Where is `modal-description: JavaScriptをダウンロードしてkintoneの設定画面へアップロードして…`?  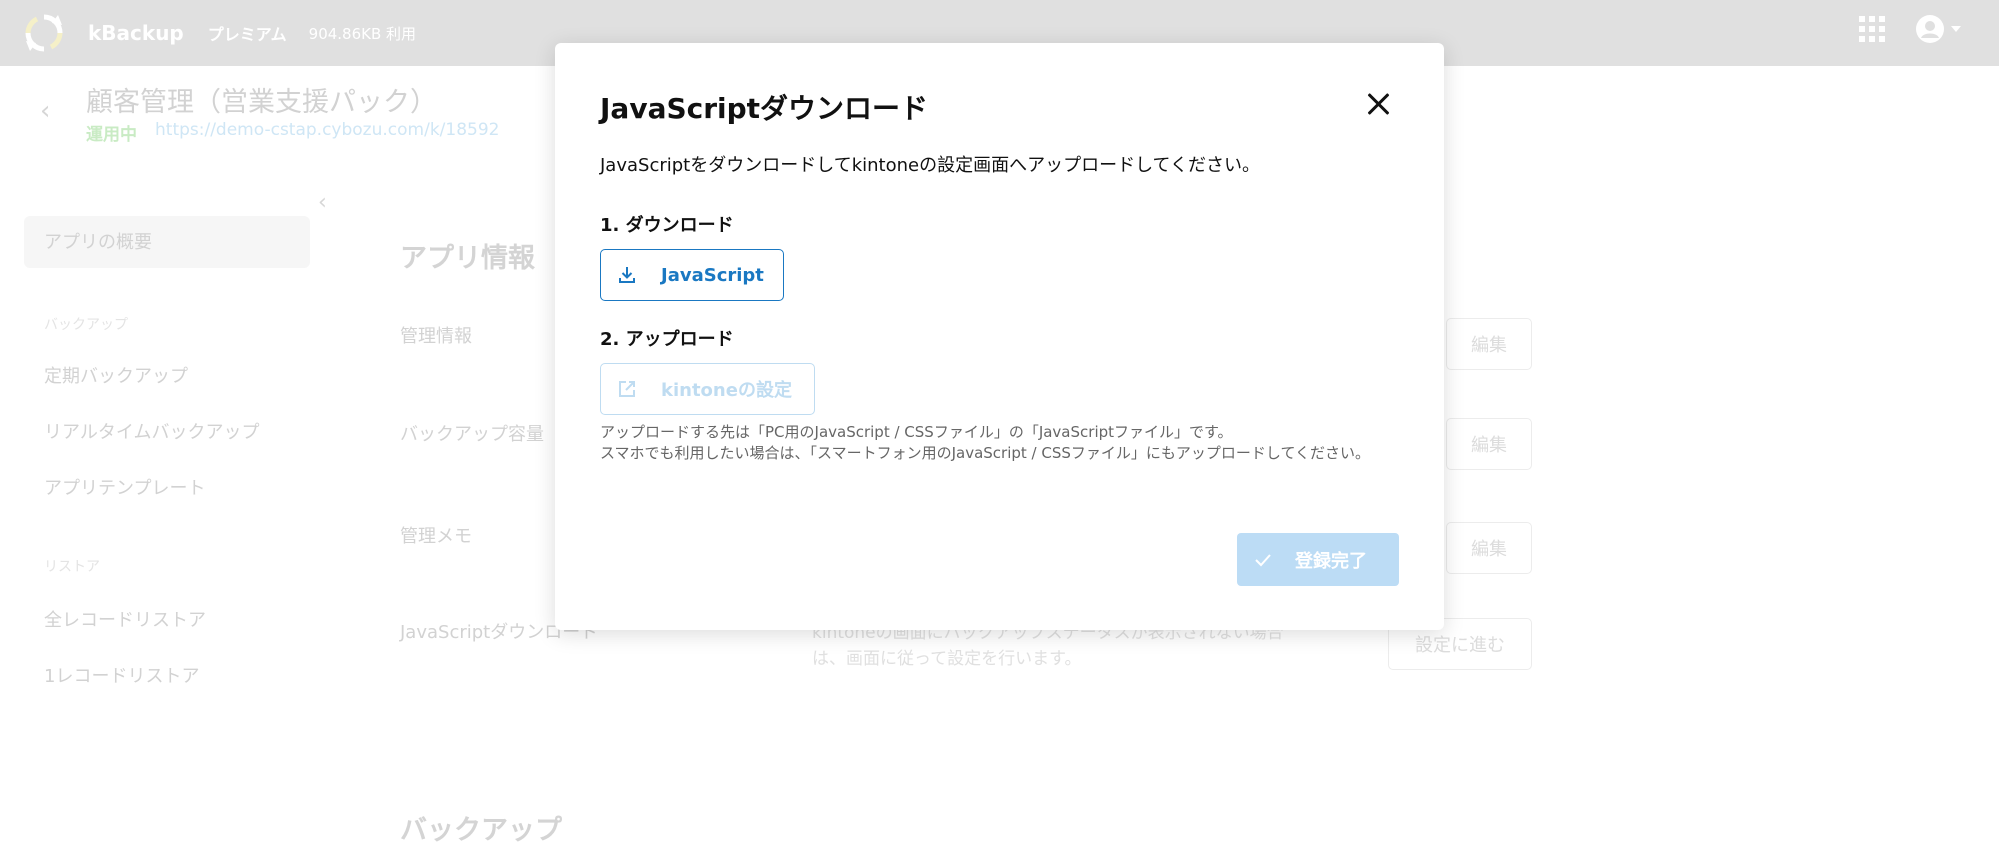 modal-description: JavaScriptをダウンロードしてkintoneの設定画面へアップロードして… is located at coordinates (930, 165).